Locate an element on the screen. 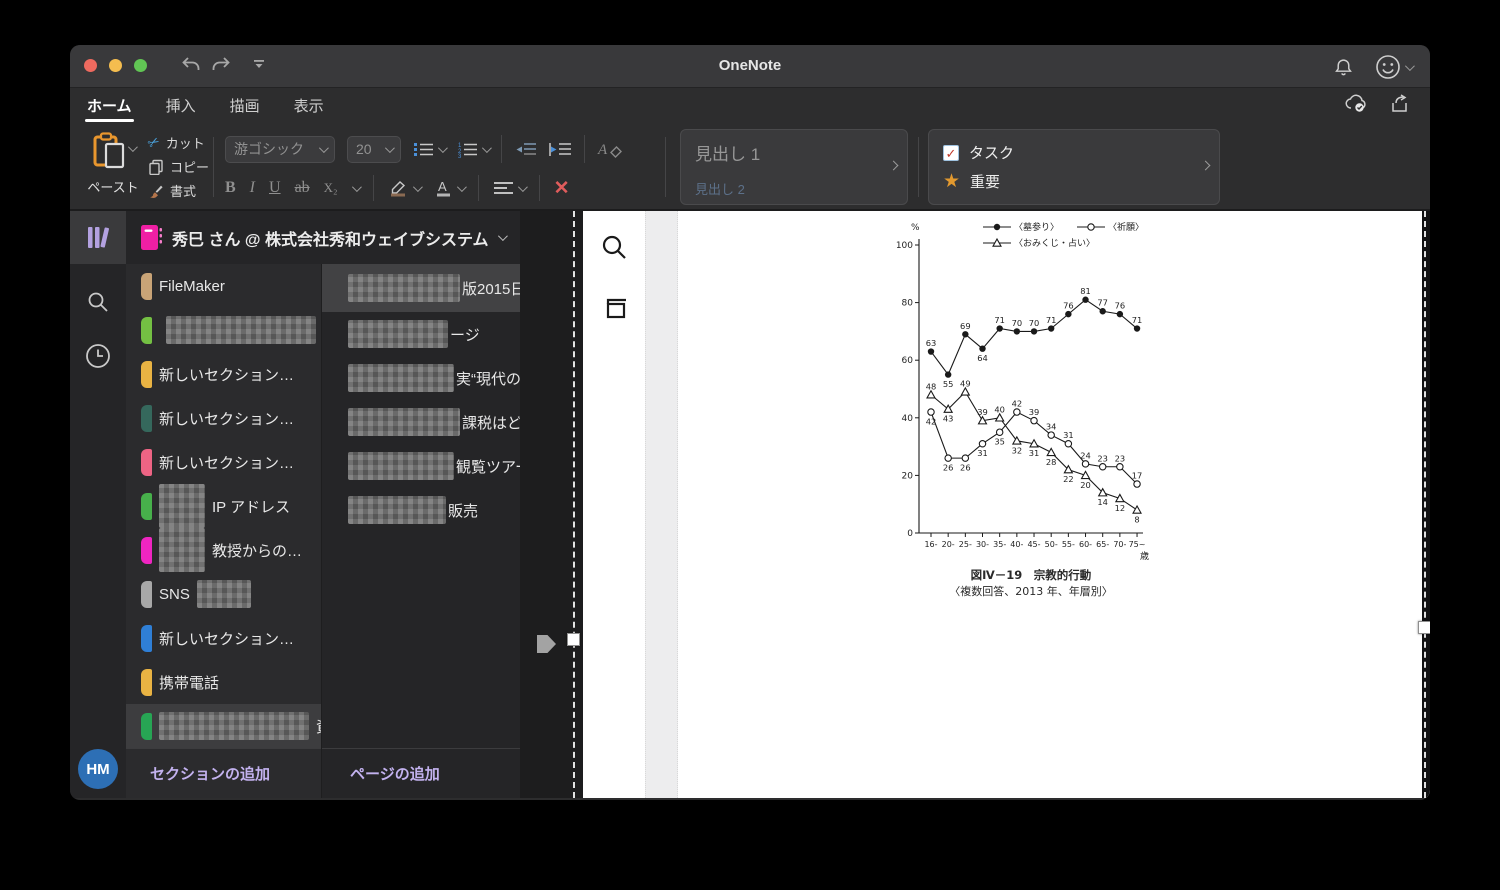 This screenshot has width=1500, height=890. duplicate-page-button is located at coordinates (614, 310).